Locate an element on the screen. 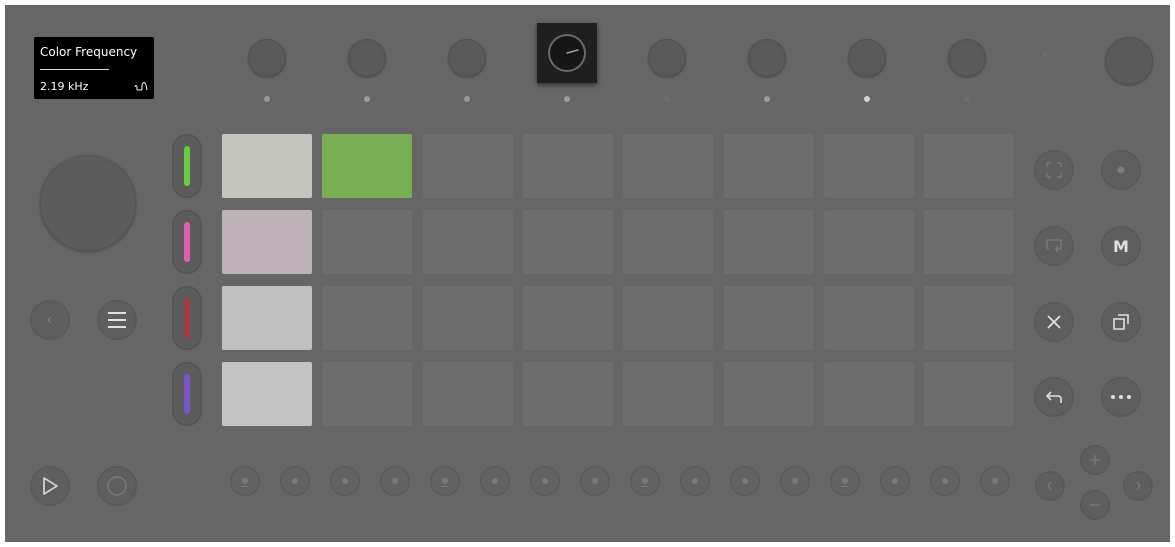  plus-button is located at coordinates (1095, 460).